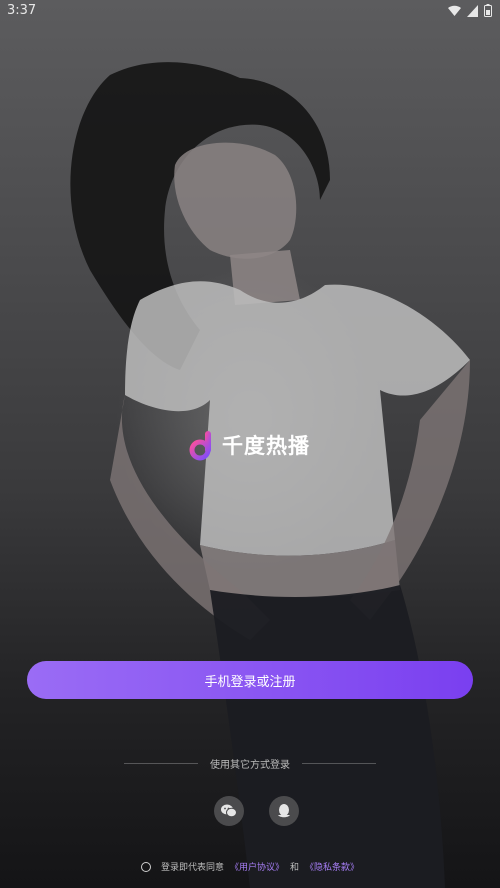 This screenshot has width=500, height=888. I want to click on qq-icon, so click(284, 811).